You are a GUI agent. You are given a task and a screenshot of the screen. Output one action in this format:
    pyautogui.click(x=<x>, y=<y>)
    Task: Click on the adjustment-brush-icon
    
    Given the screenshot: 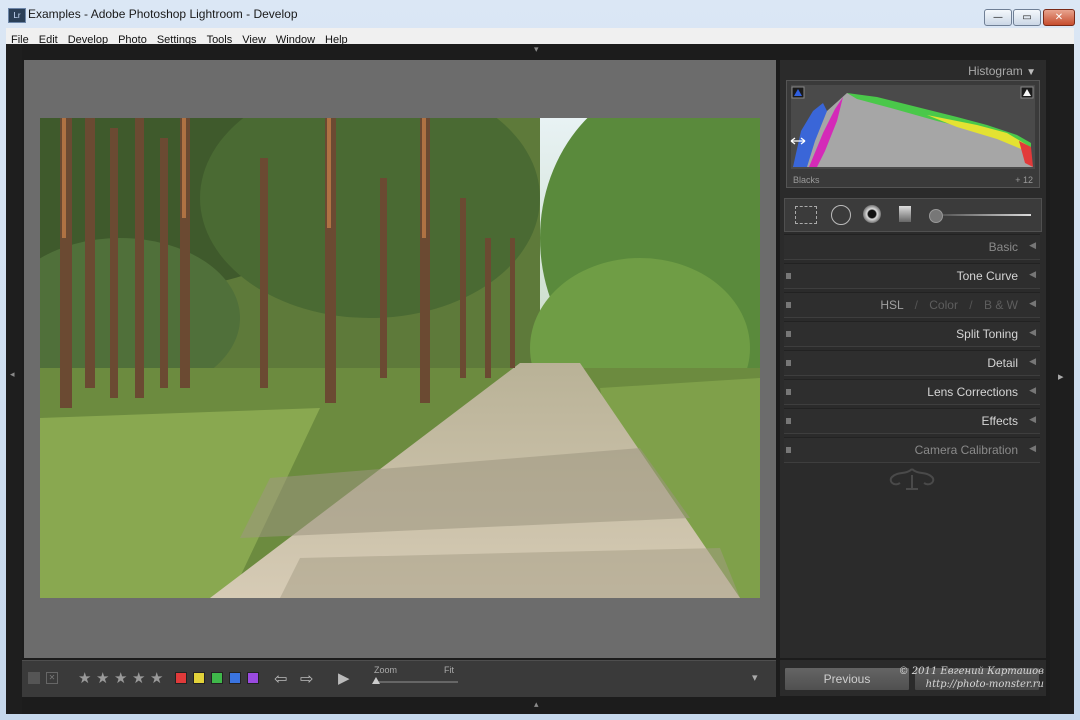 What is the action you would take?
    pyautogui.click(x=936, y=216)
    